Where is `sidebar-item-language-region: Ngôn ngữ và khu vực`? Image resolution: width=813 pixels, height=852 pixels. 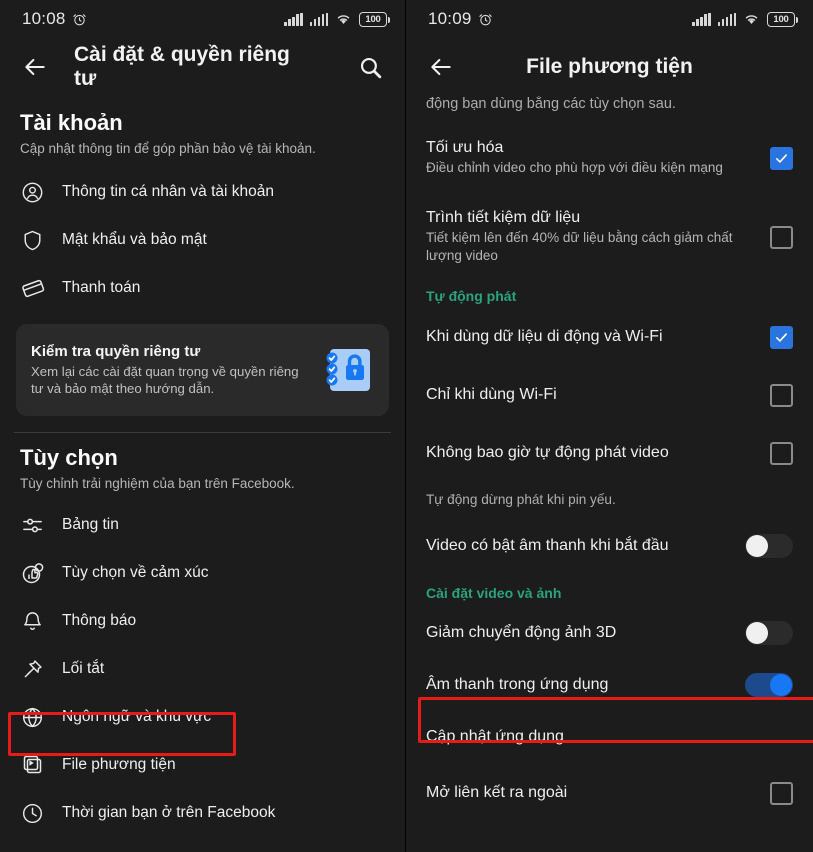 sidebar-item-language-region: Ngôn ngữ và khu vực is located at coordinates (202, 717).